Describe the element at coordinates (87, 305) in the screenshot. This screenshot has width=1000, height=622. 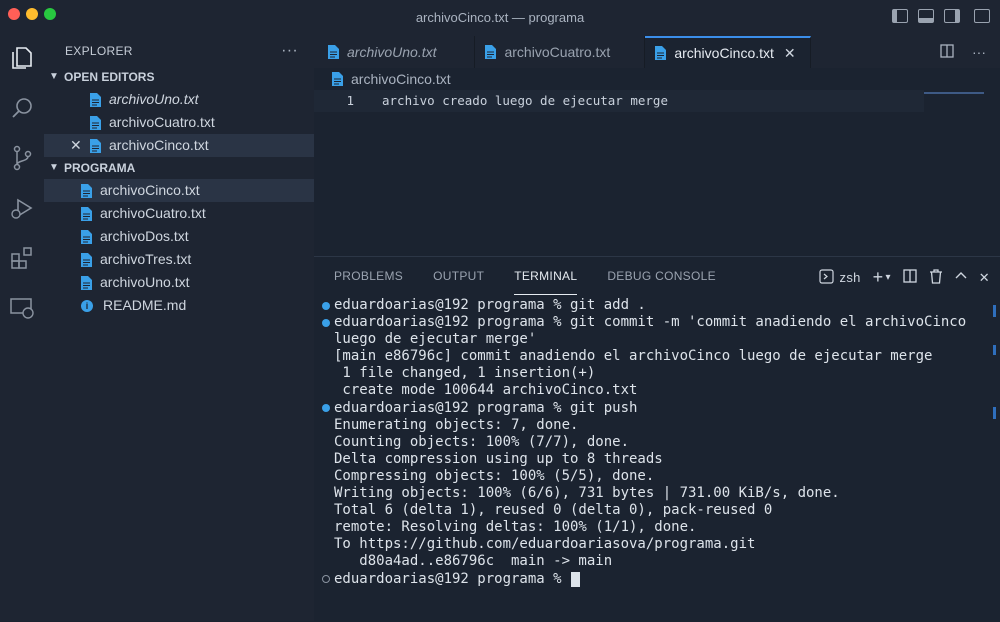
I see `info-icon: i` at that location.